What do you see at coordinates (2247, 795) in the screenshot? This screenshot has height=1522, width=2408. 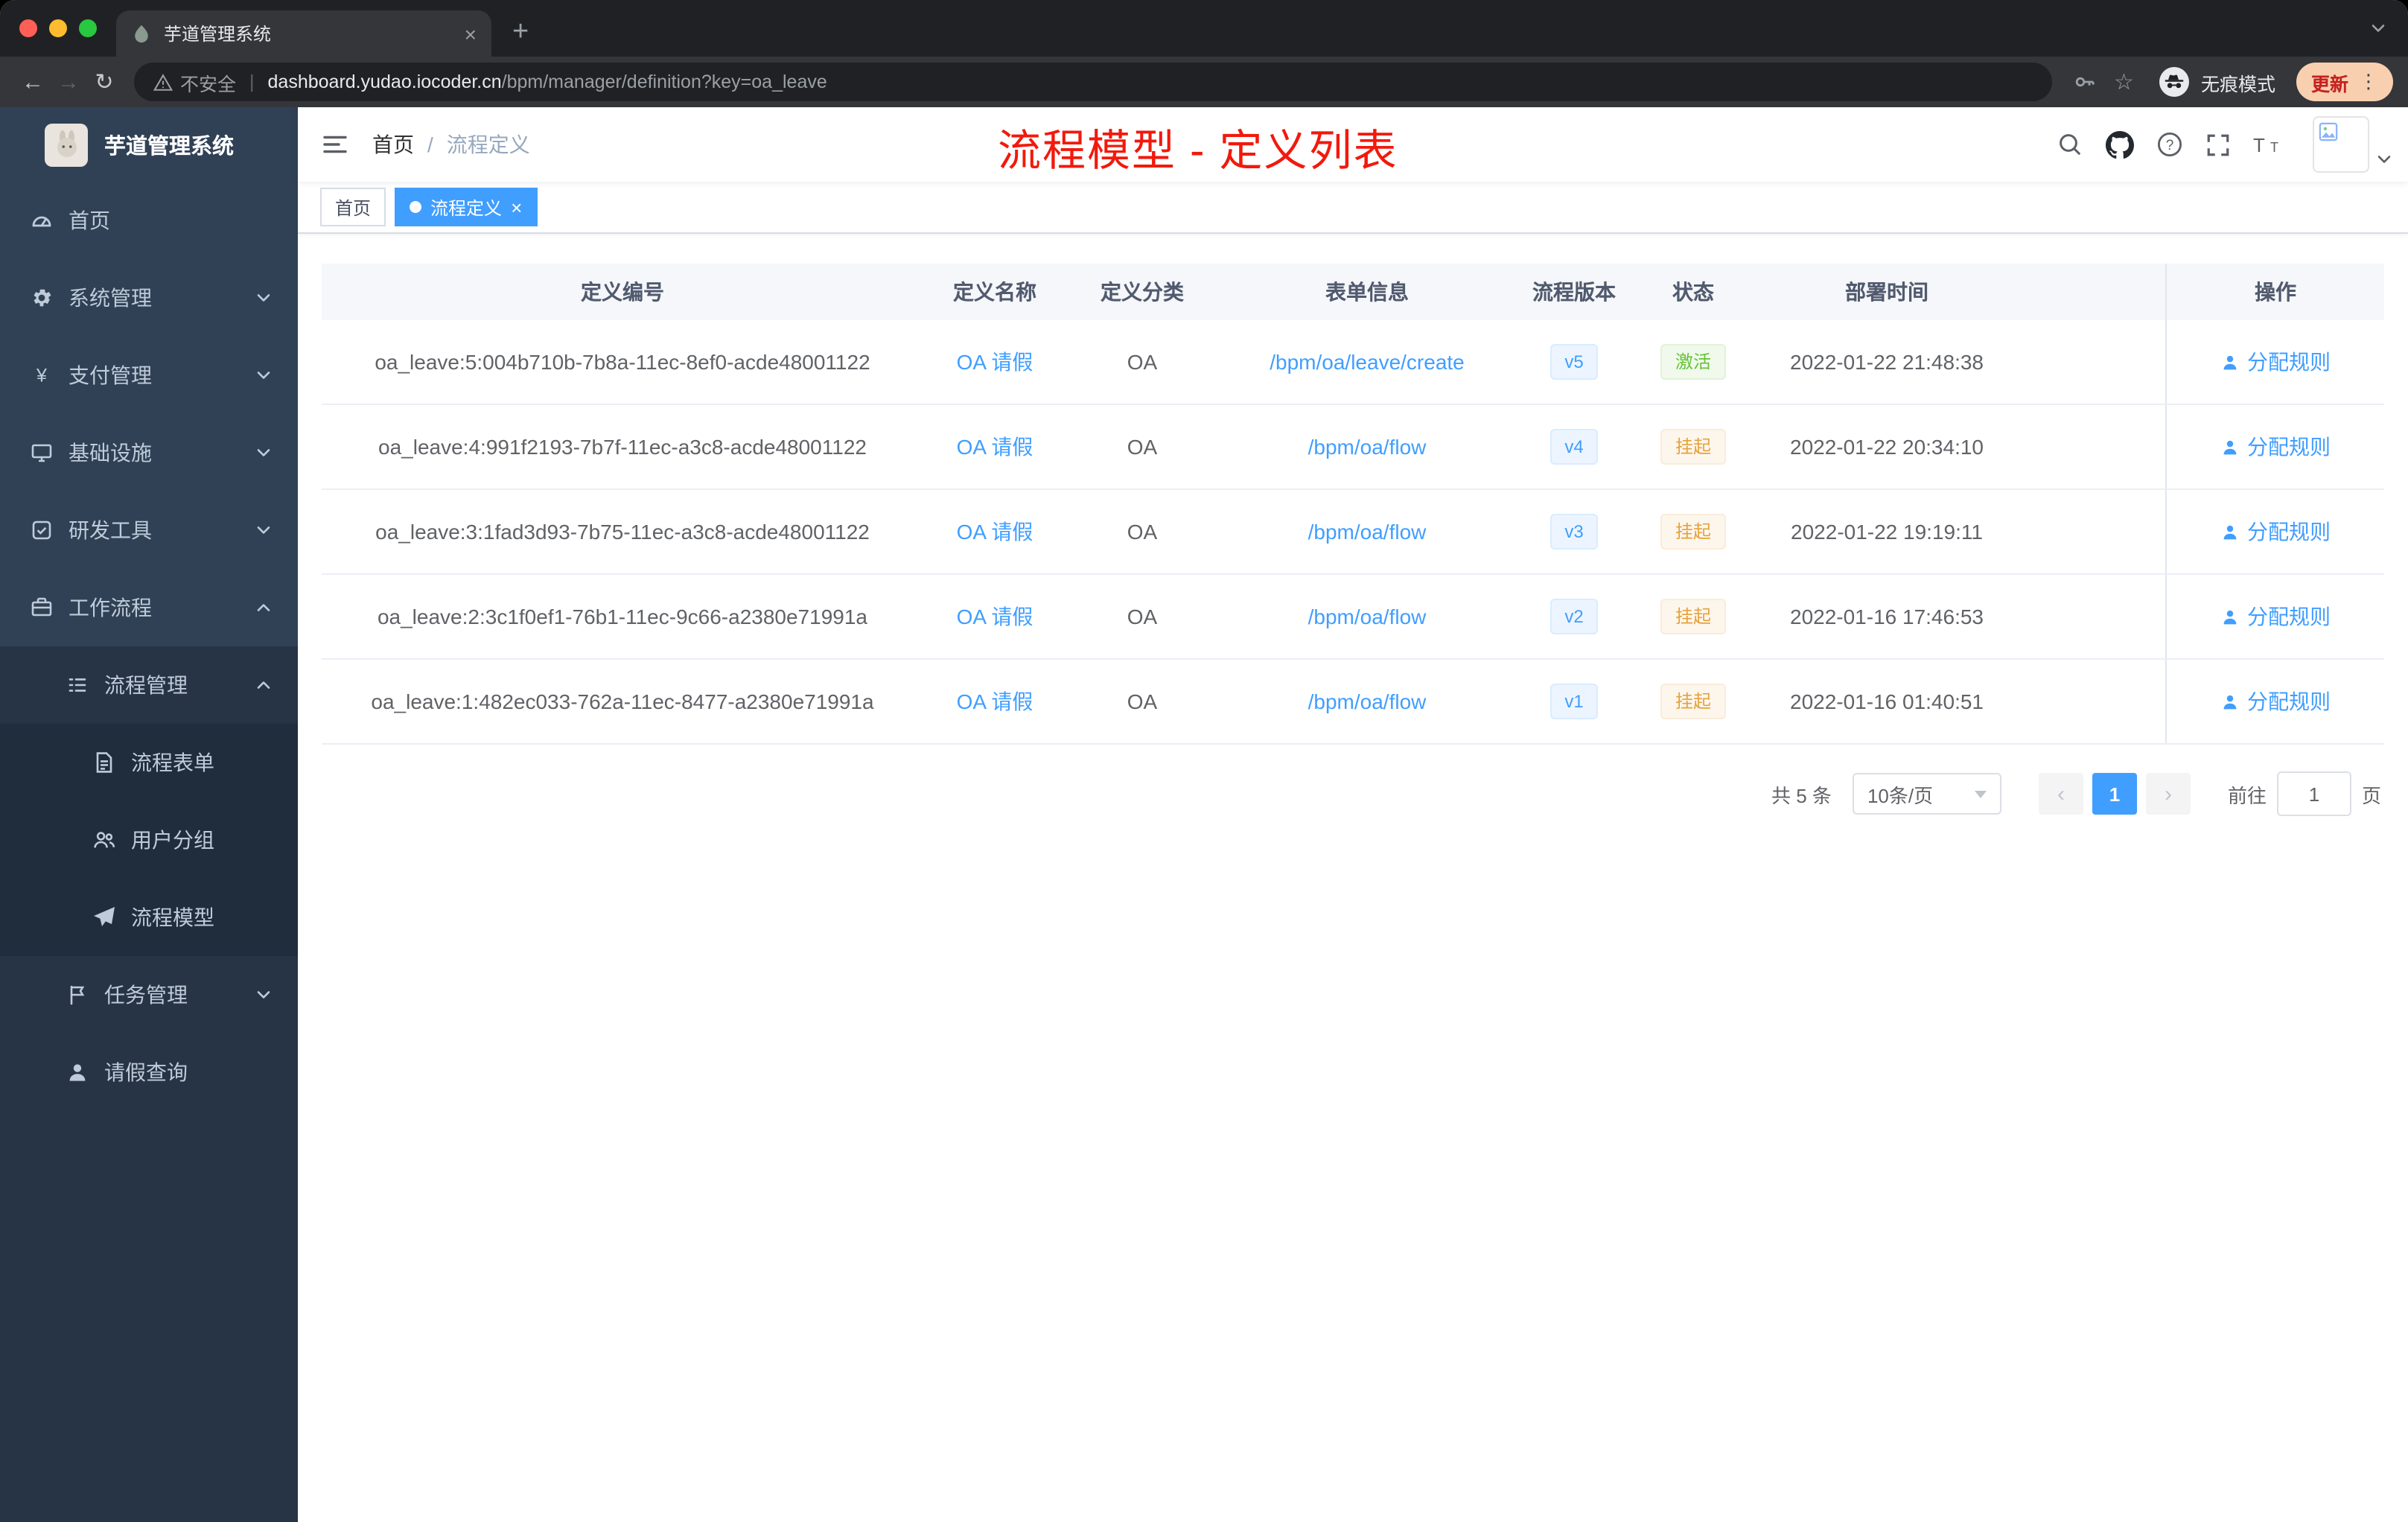 I see `goto-label: 前往` at bounding box center [2247, 795].